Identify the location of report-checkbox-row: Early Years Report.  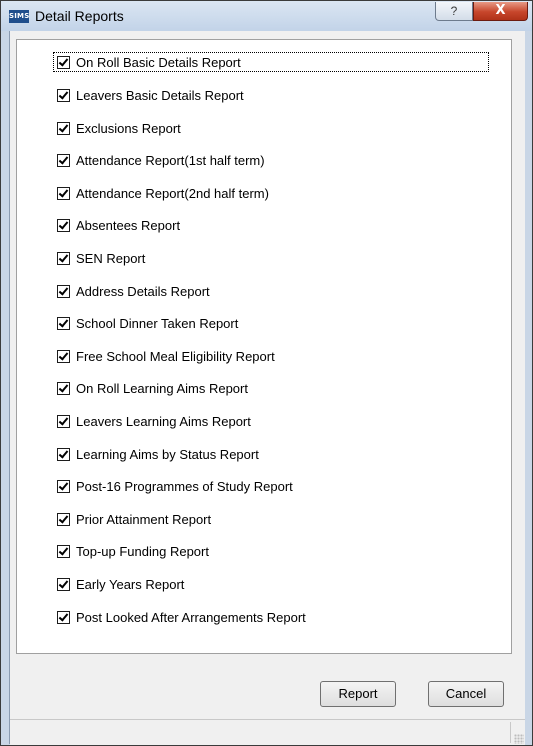
(120, 585).